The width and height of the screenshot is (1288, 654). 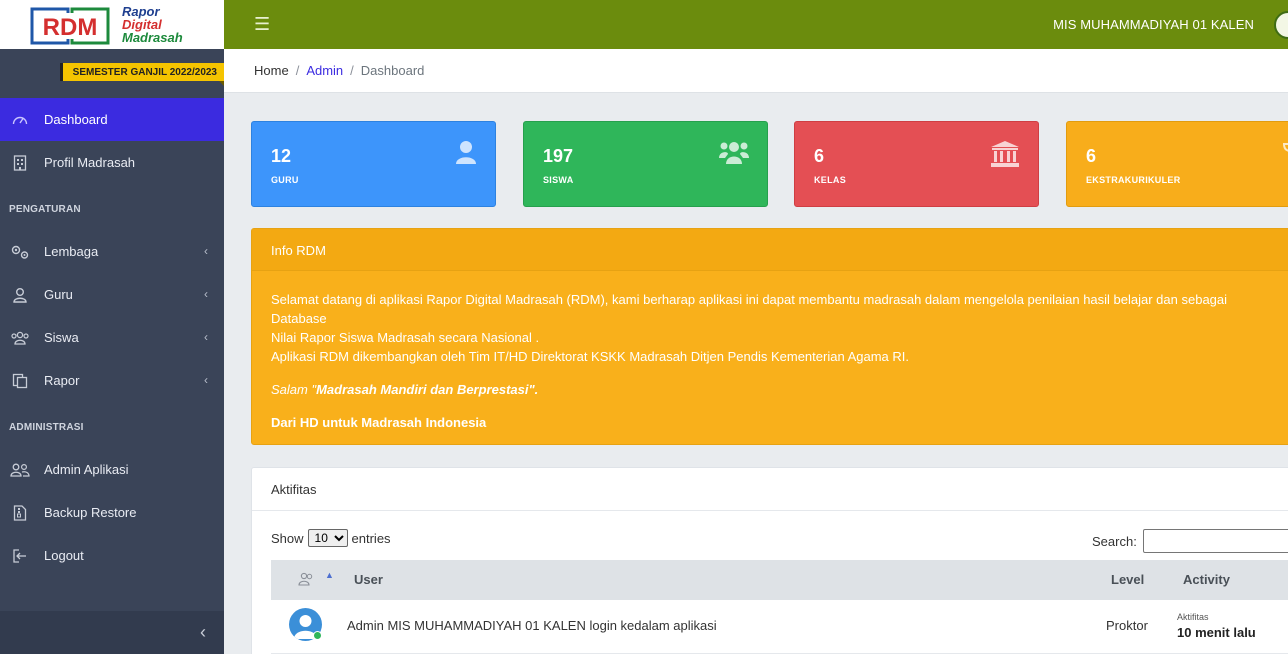 What do you see at coordinates (1206, 579) in the screenshot?
I see `column-activity: Activity` at bounding box center [1206, 579].